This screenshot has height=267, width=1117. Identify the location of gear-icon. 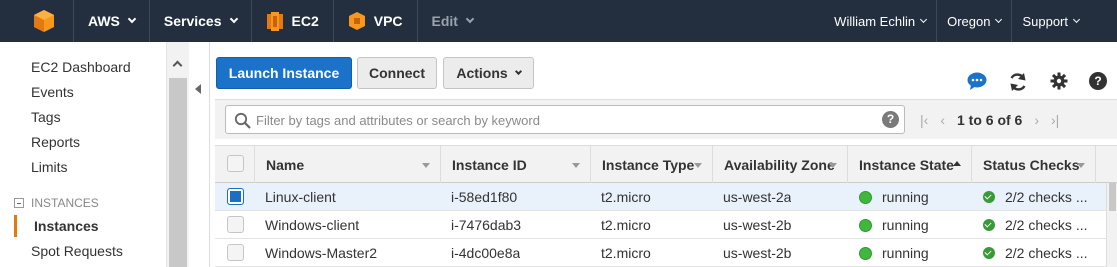
(1059, 81).